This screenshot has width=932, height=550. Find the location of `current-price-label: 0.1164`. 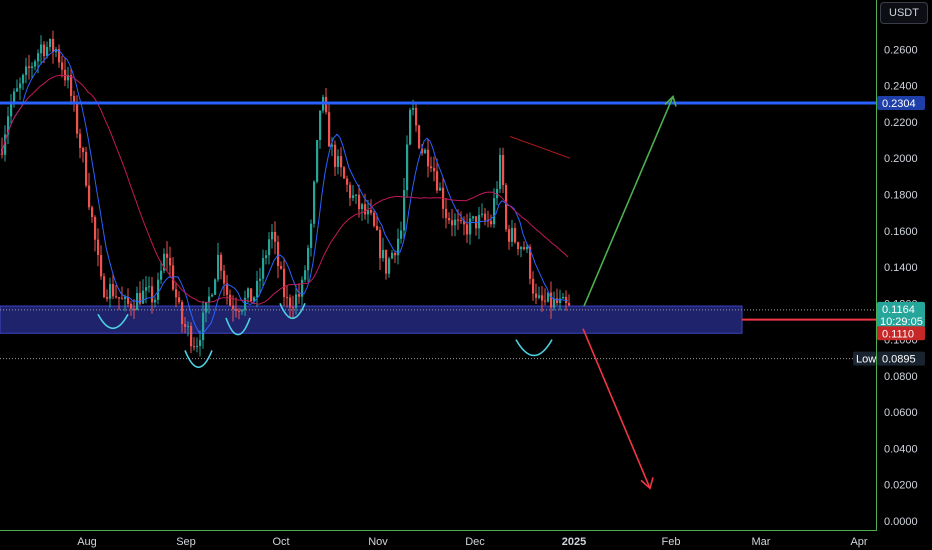

current-price-label: 0.1164 is located at coordinates (898, 310).